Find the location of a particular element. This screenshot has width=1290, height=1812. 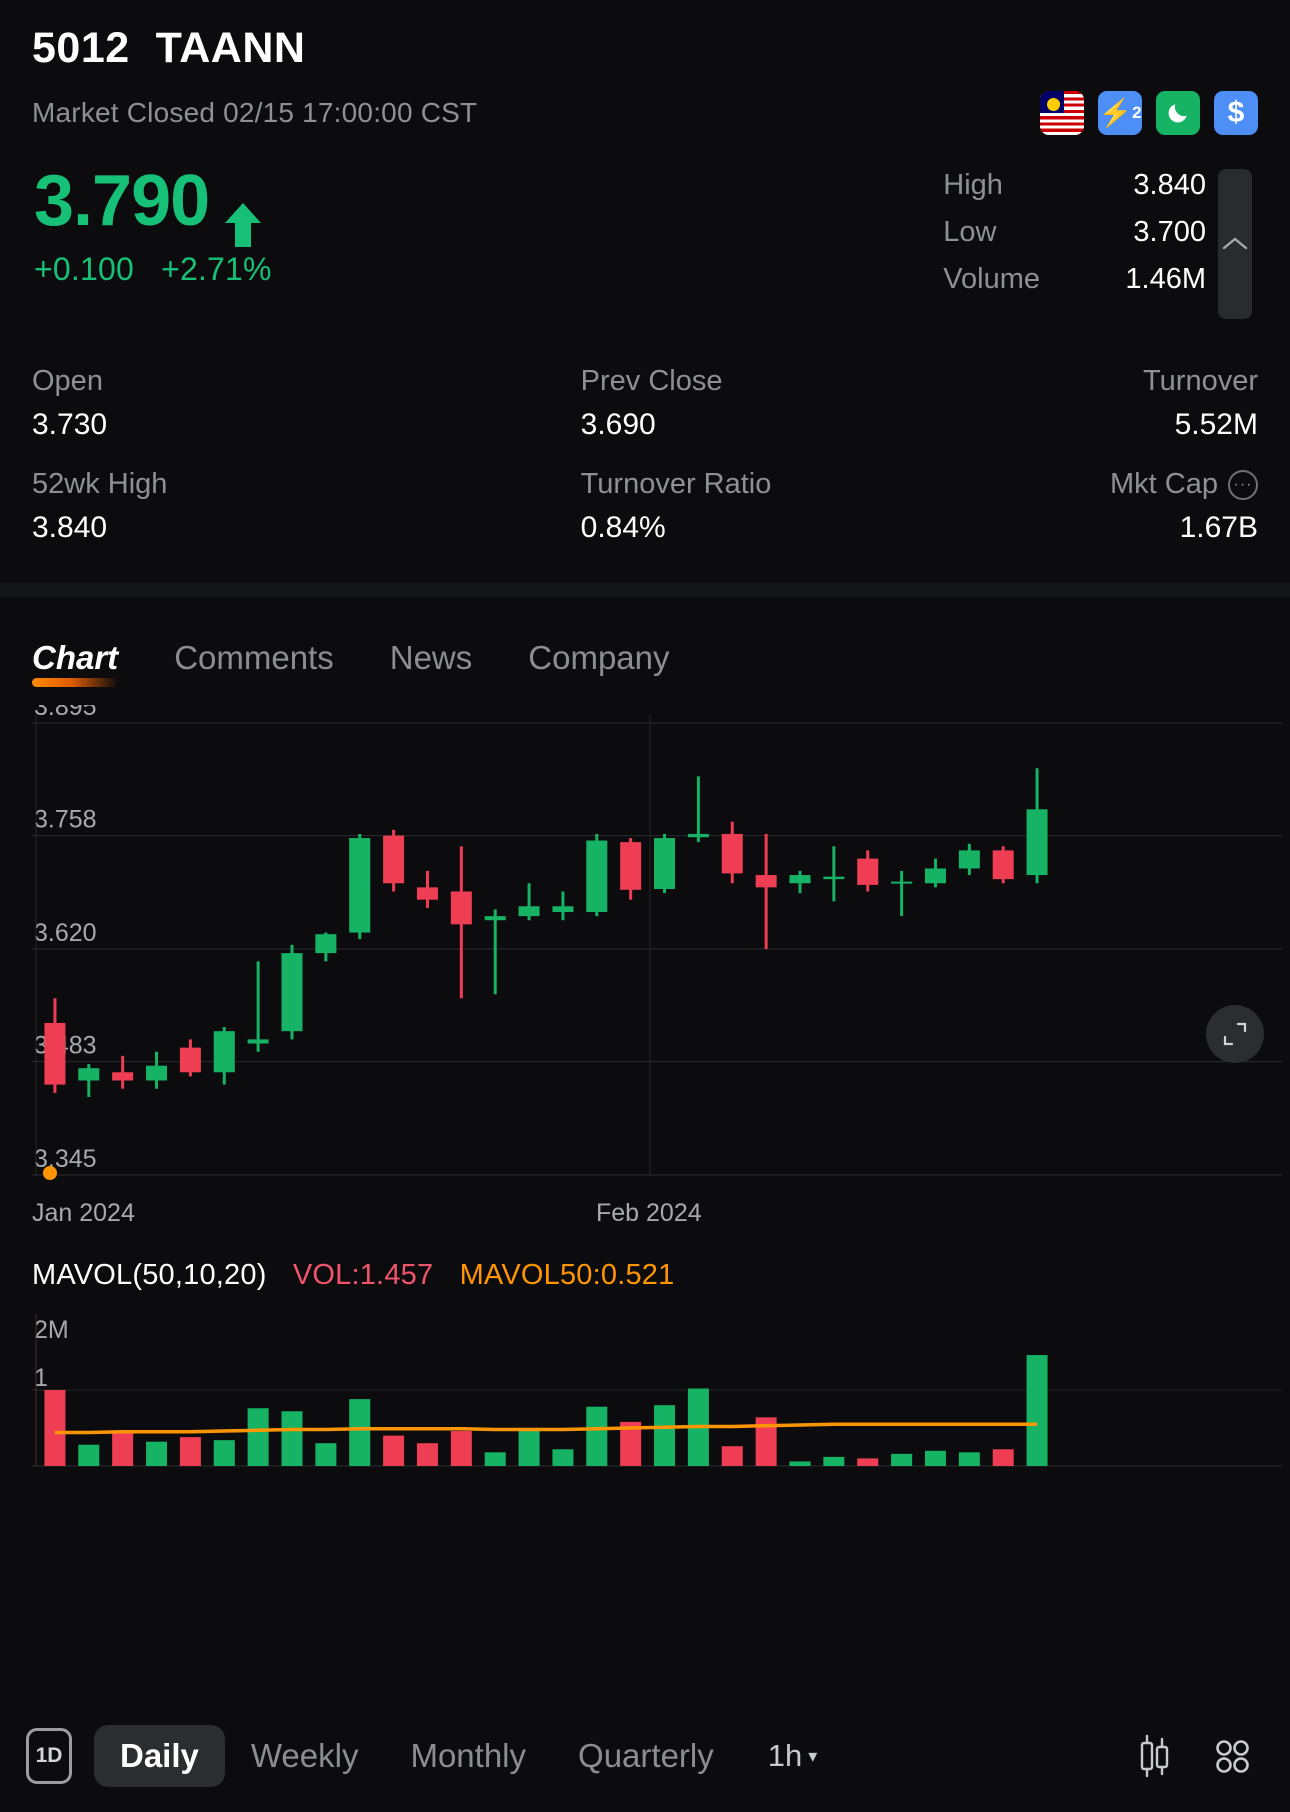

expand-quote-panel-button is located at coordinates (1235, 244).